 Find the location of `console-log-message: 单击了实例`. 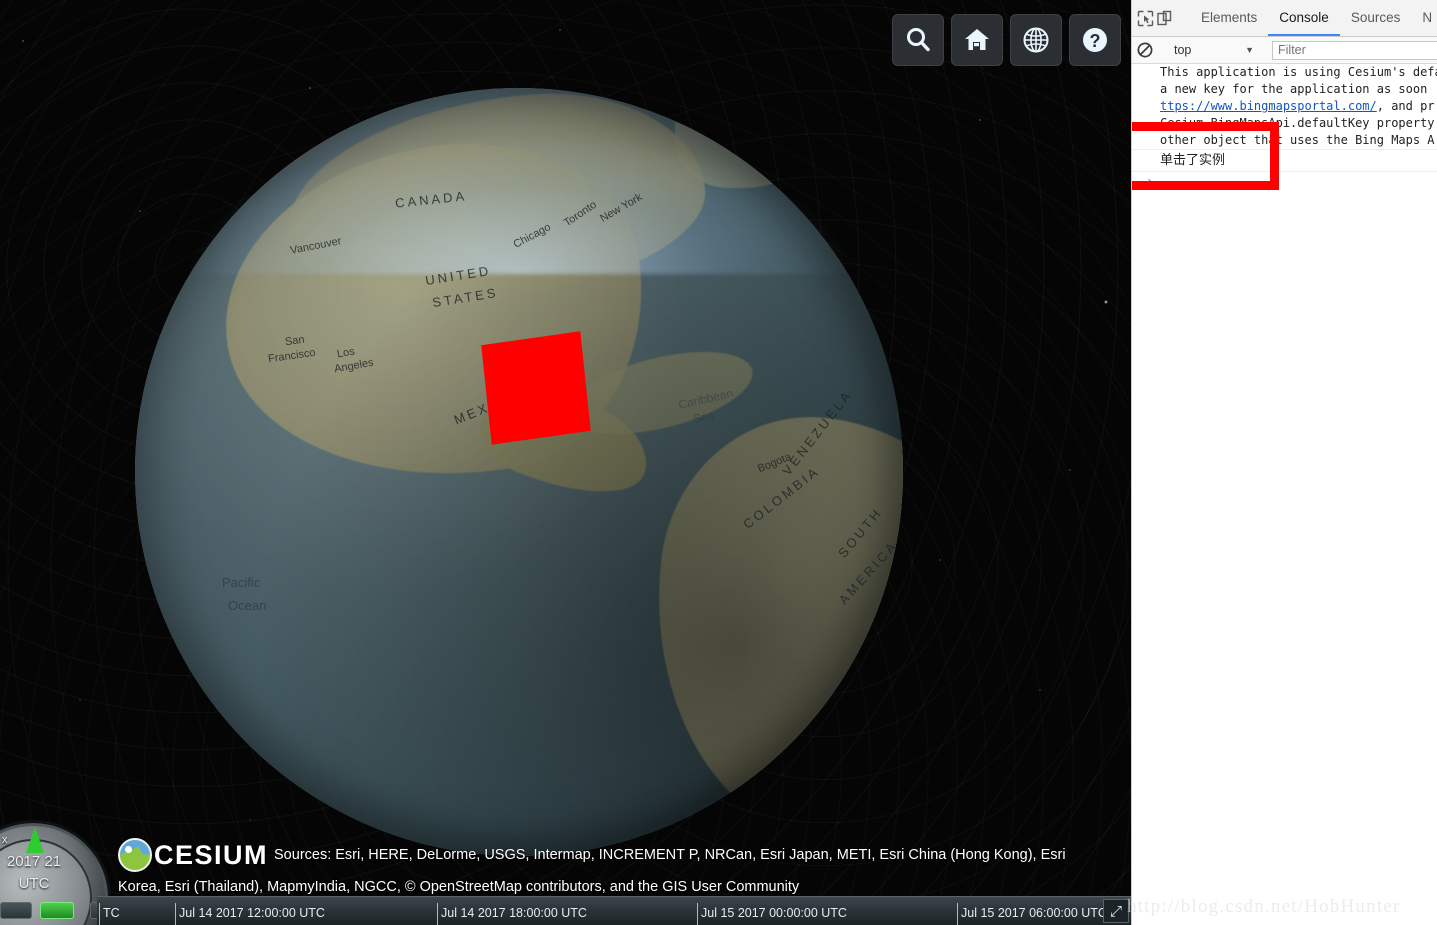

console-log-message: 单击了实例 is located at coordinates (1284, 160).